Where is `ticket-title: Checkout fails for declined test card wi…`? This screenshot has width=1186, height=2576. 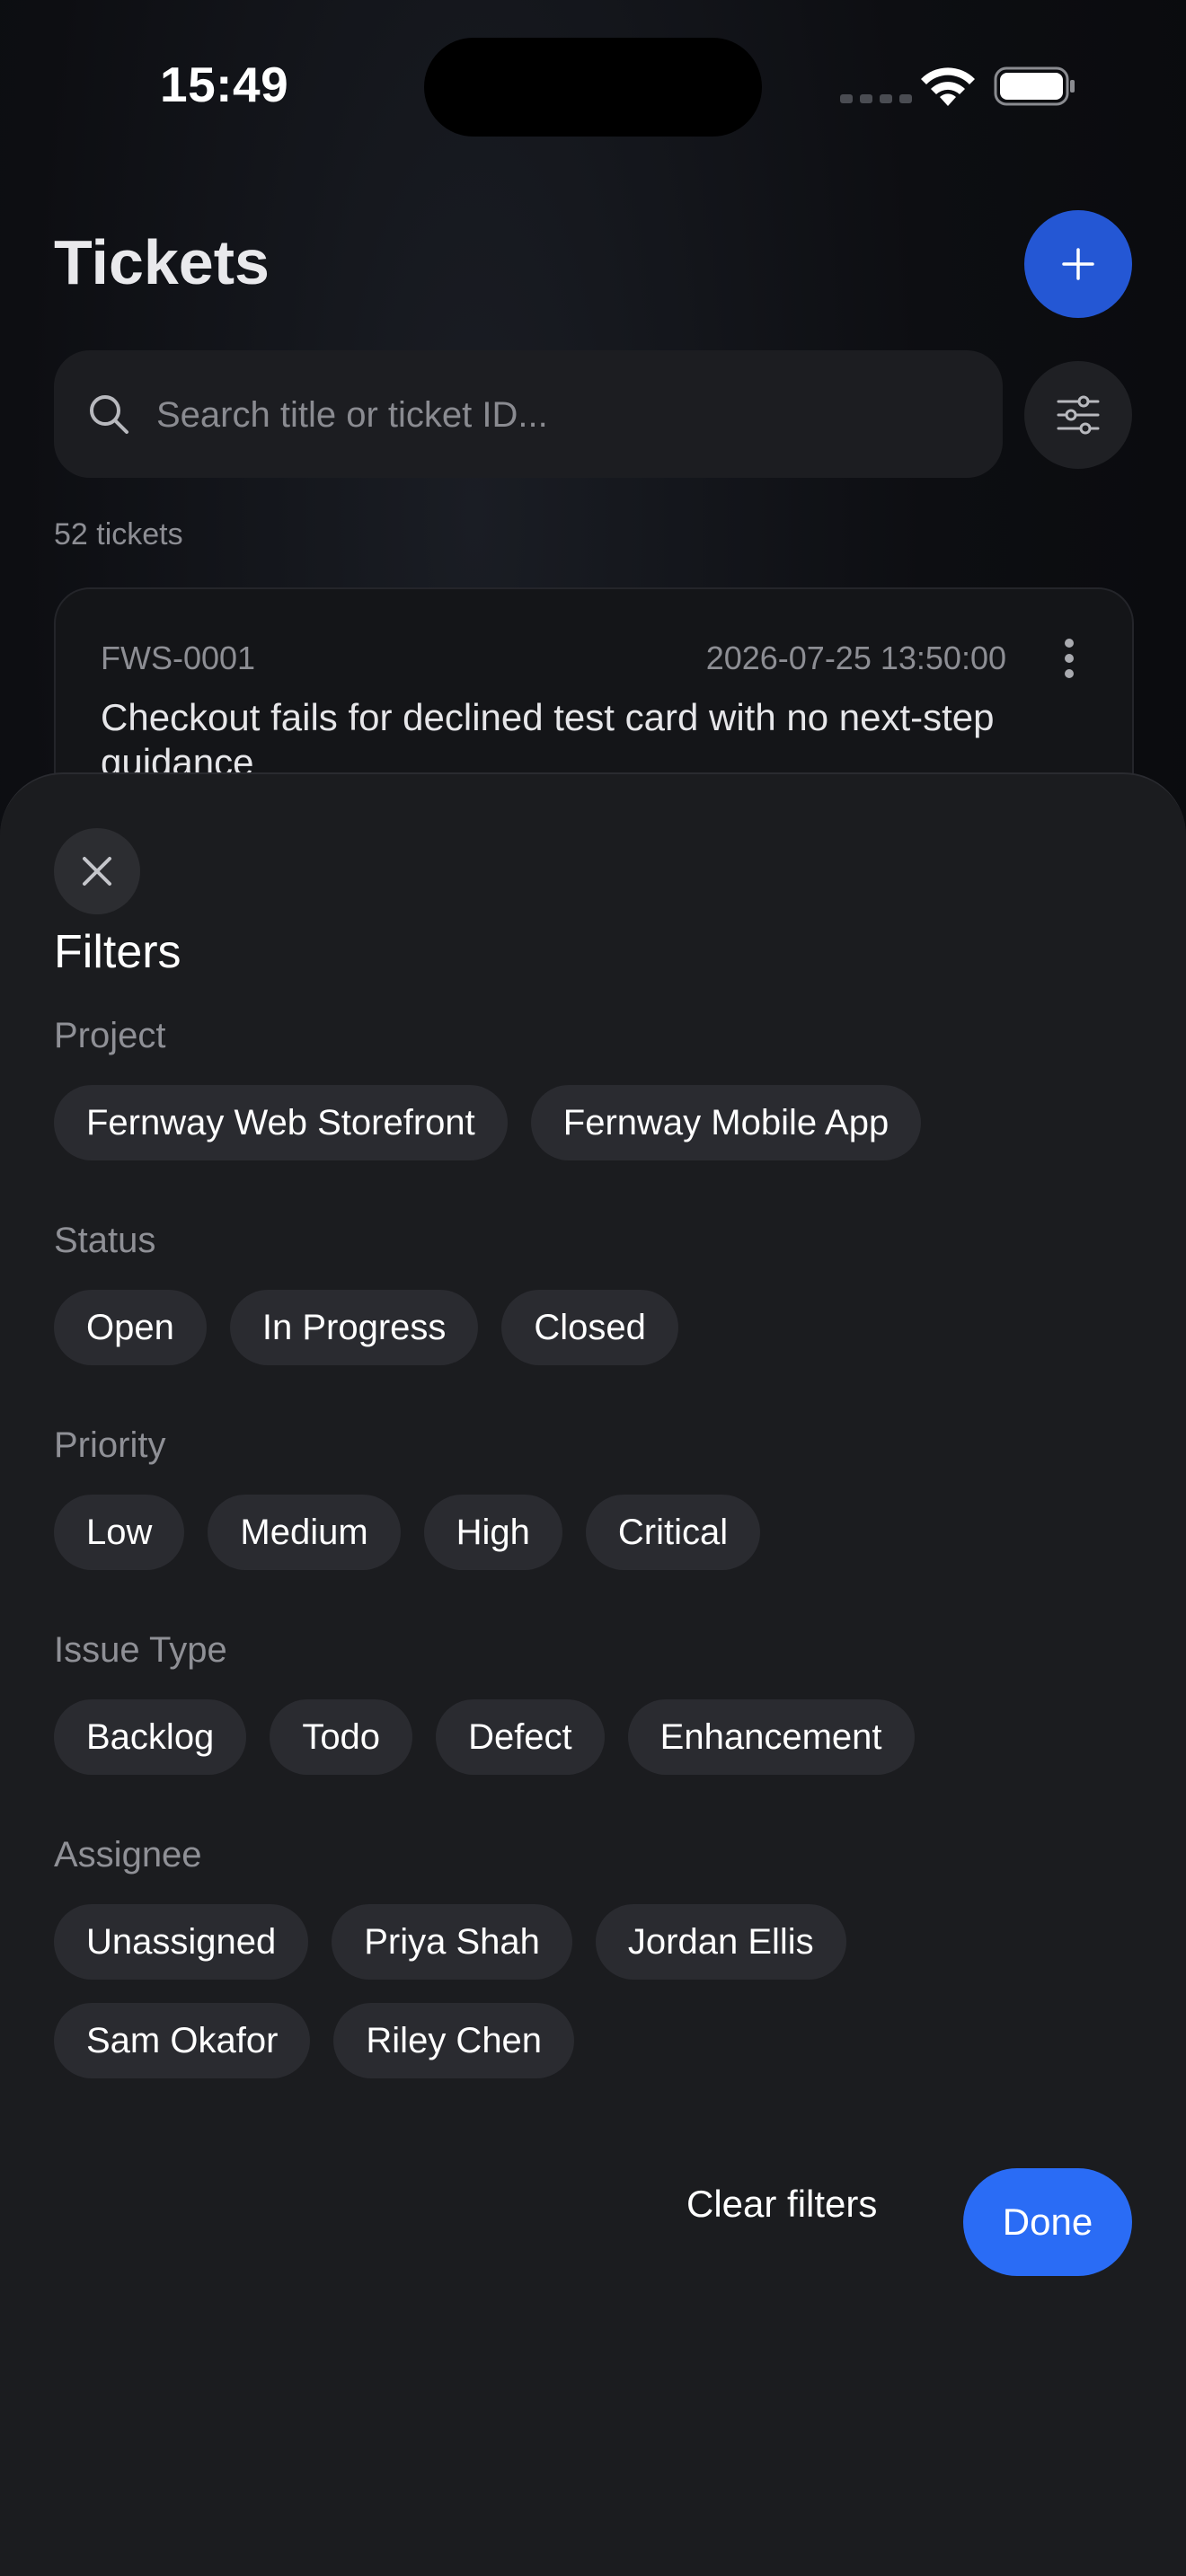
ticket-title: Checkout fails for declined test card wi… is located at coordinates (548, 739).